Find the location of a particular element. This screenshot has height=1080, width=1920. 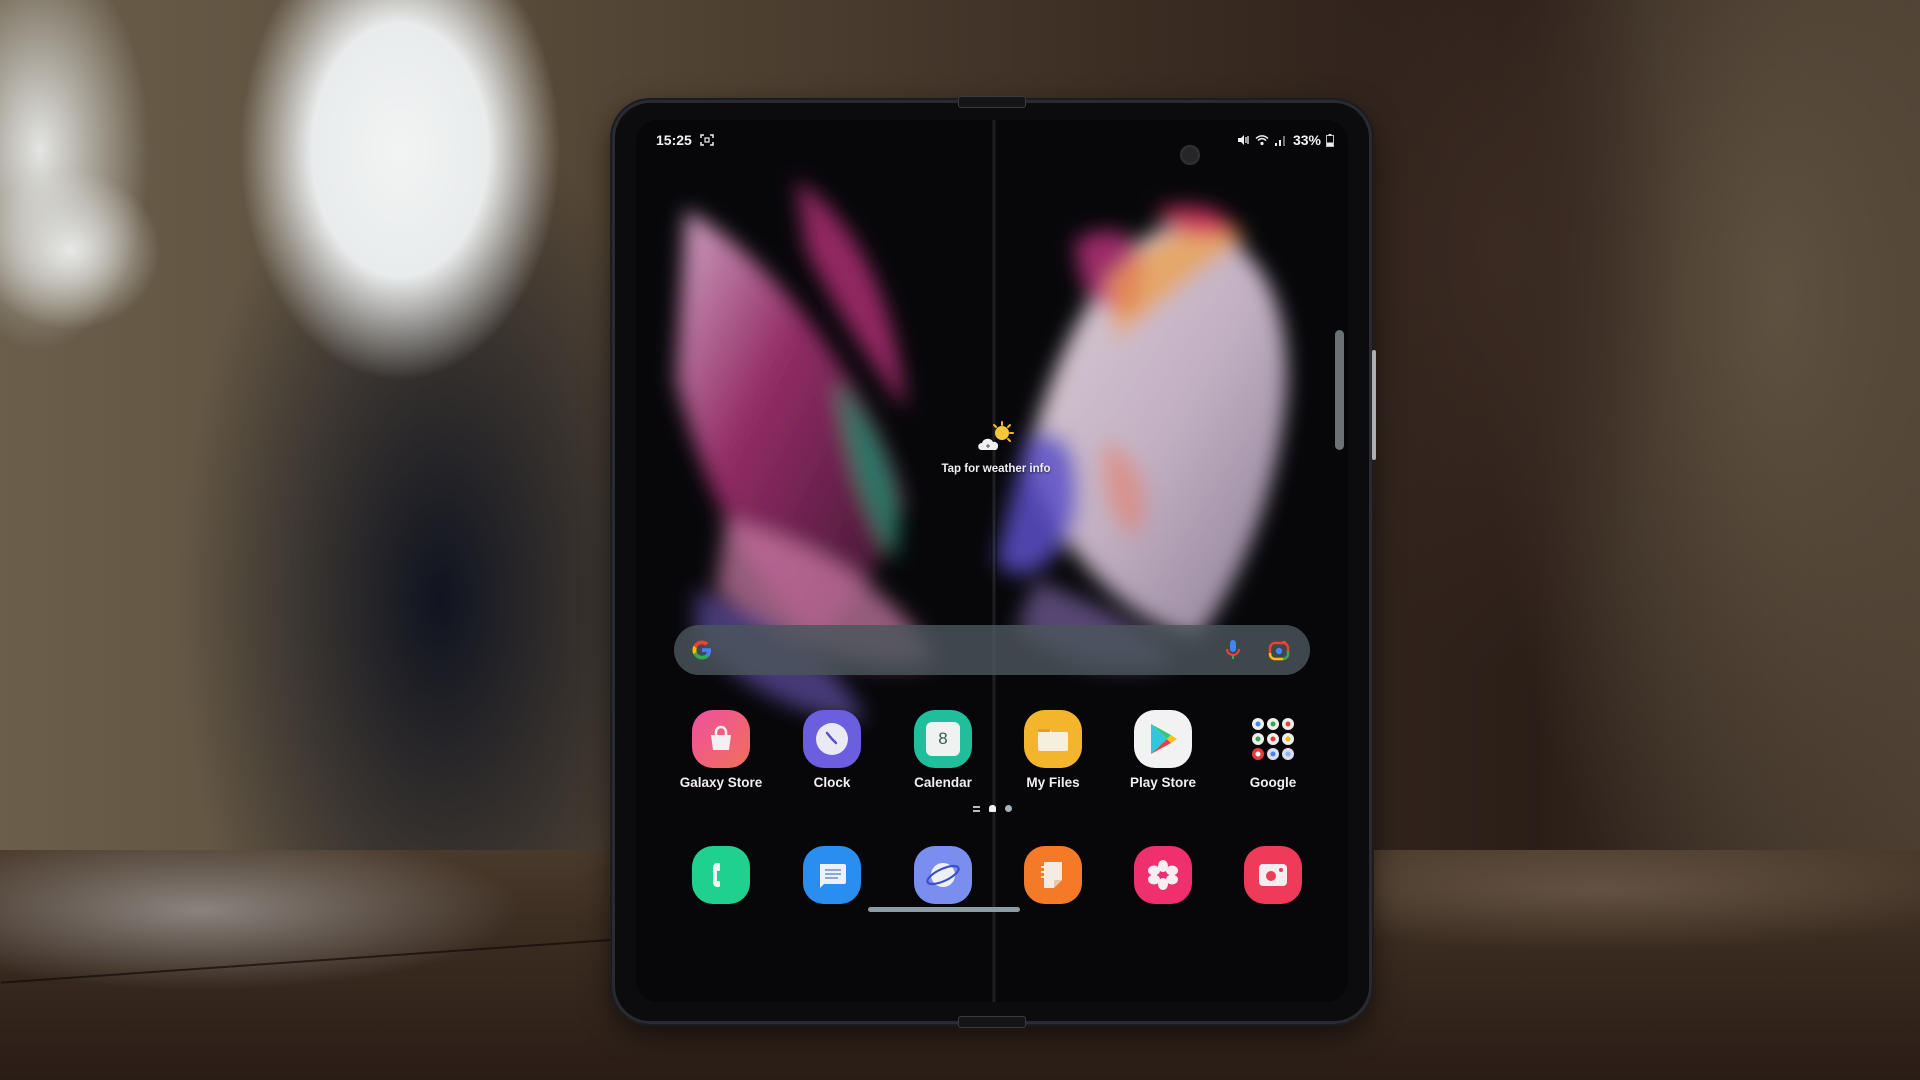

google-lens-button is located at coordinates (1279, 650).